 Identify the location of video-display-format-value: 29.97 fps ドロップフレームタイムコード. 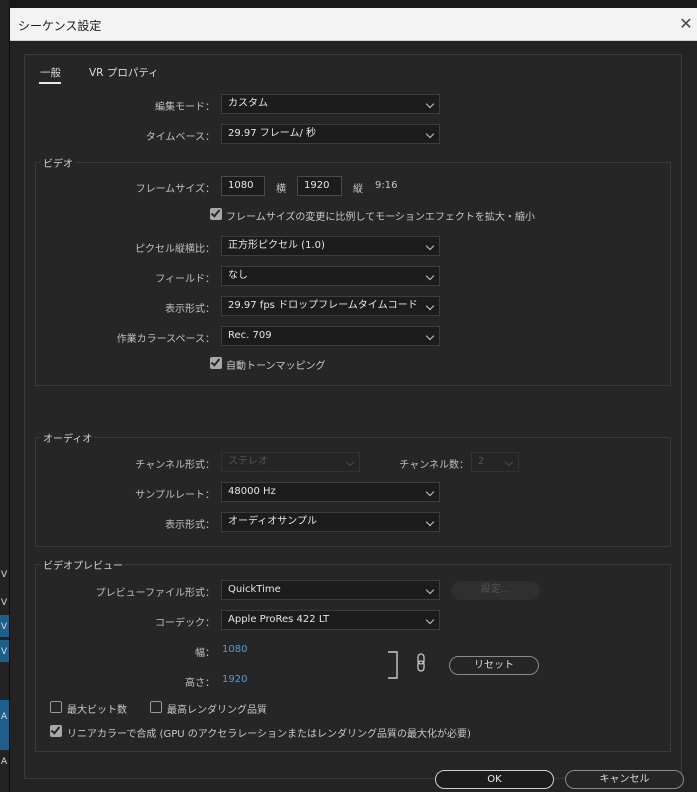
(323, 305).